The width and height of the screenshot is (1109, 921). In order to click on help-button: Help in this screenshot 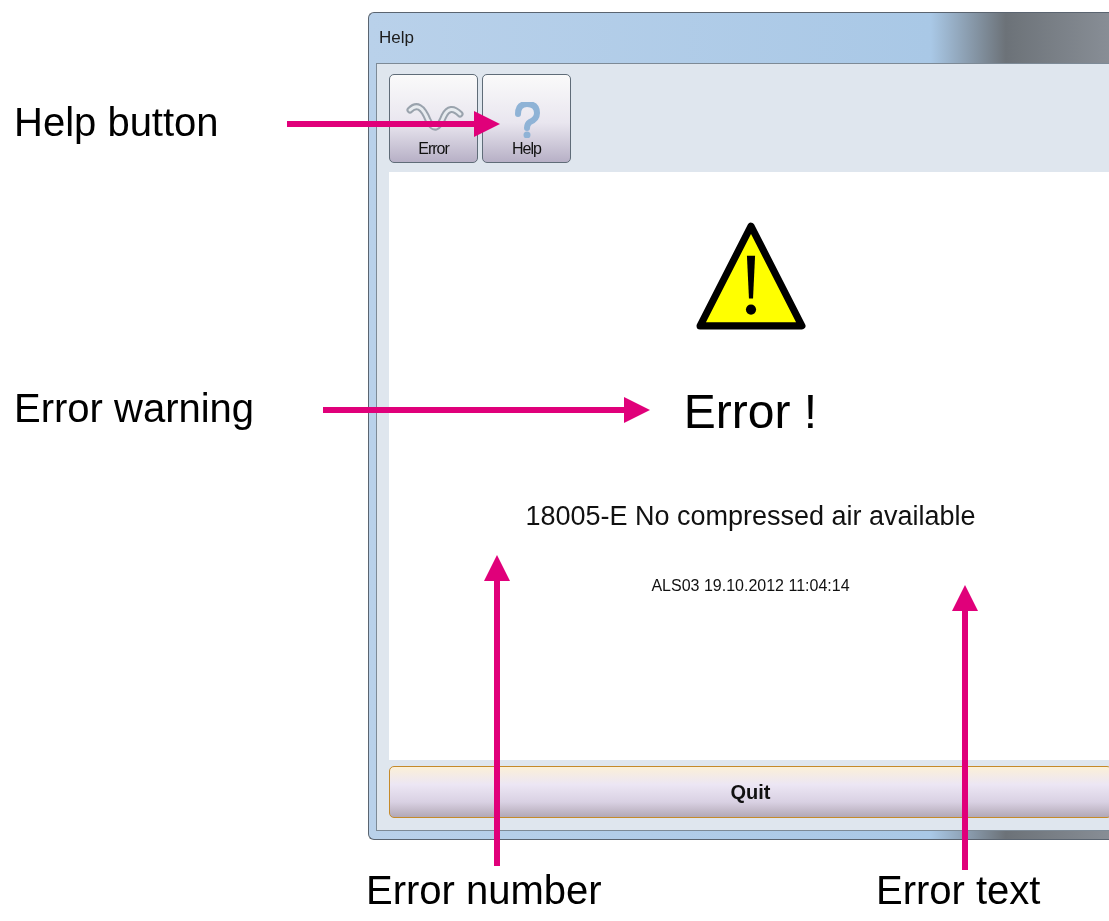, I will do `click(526, 118)`.